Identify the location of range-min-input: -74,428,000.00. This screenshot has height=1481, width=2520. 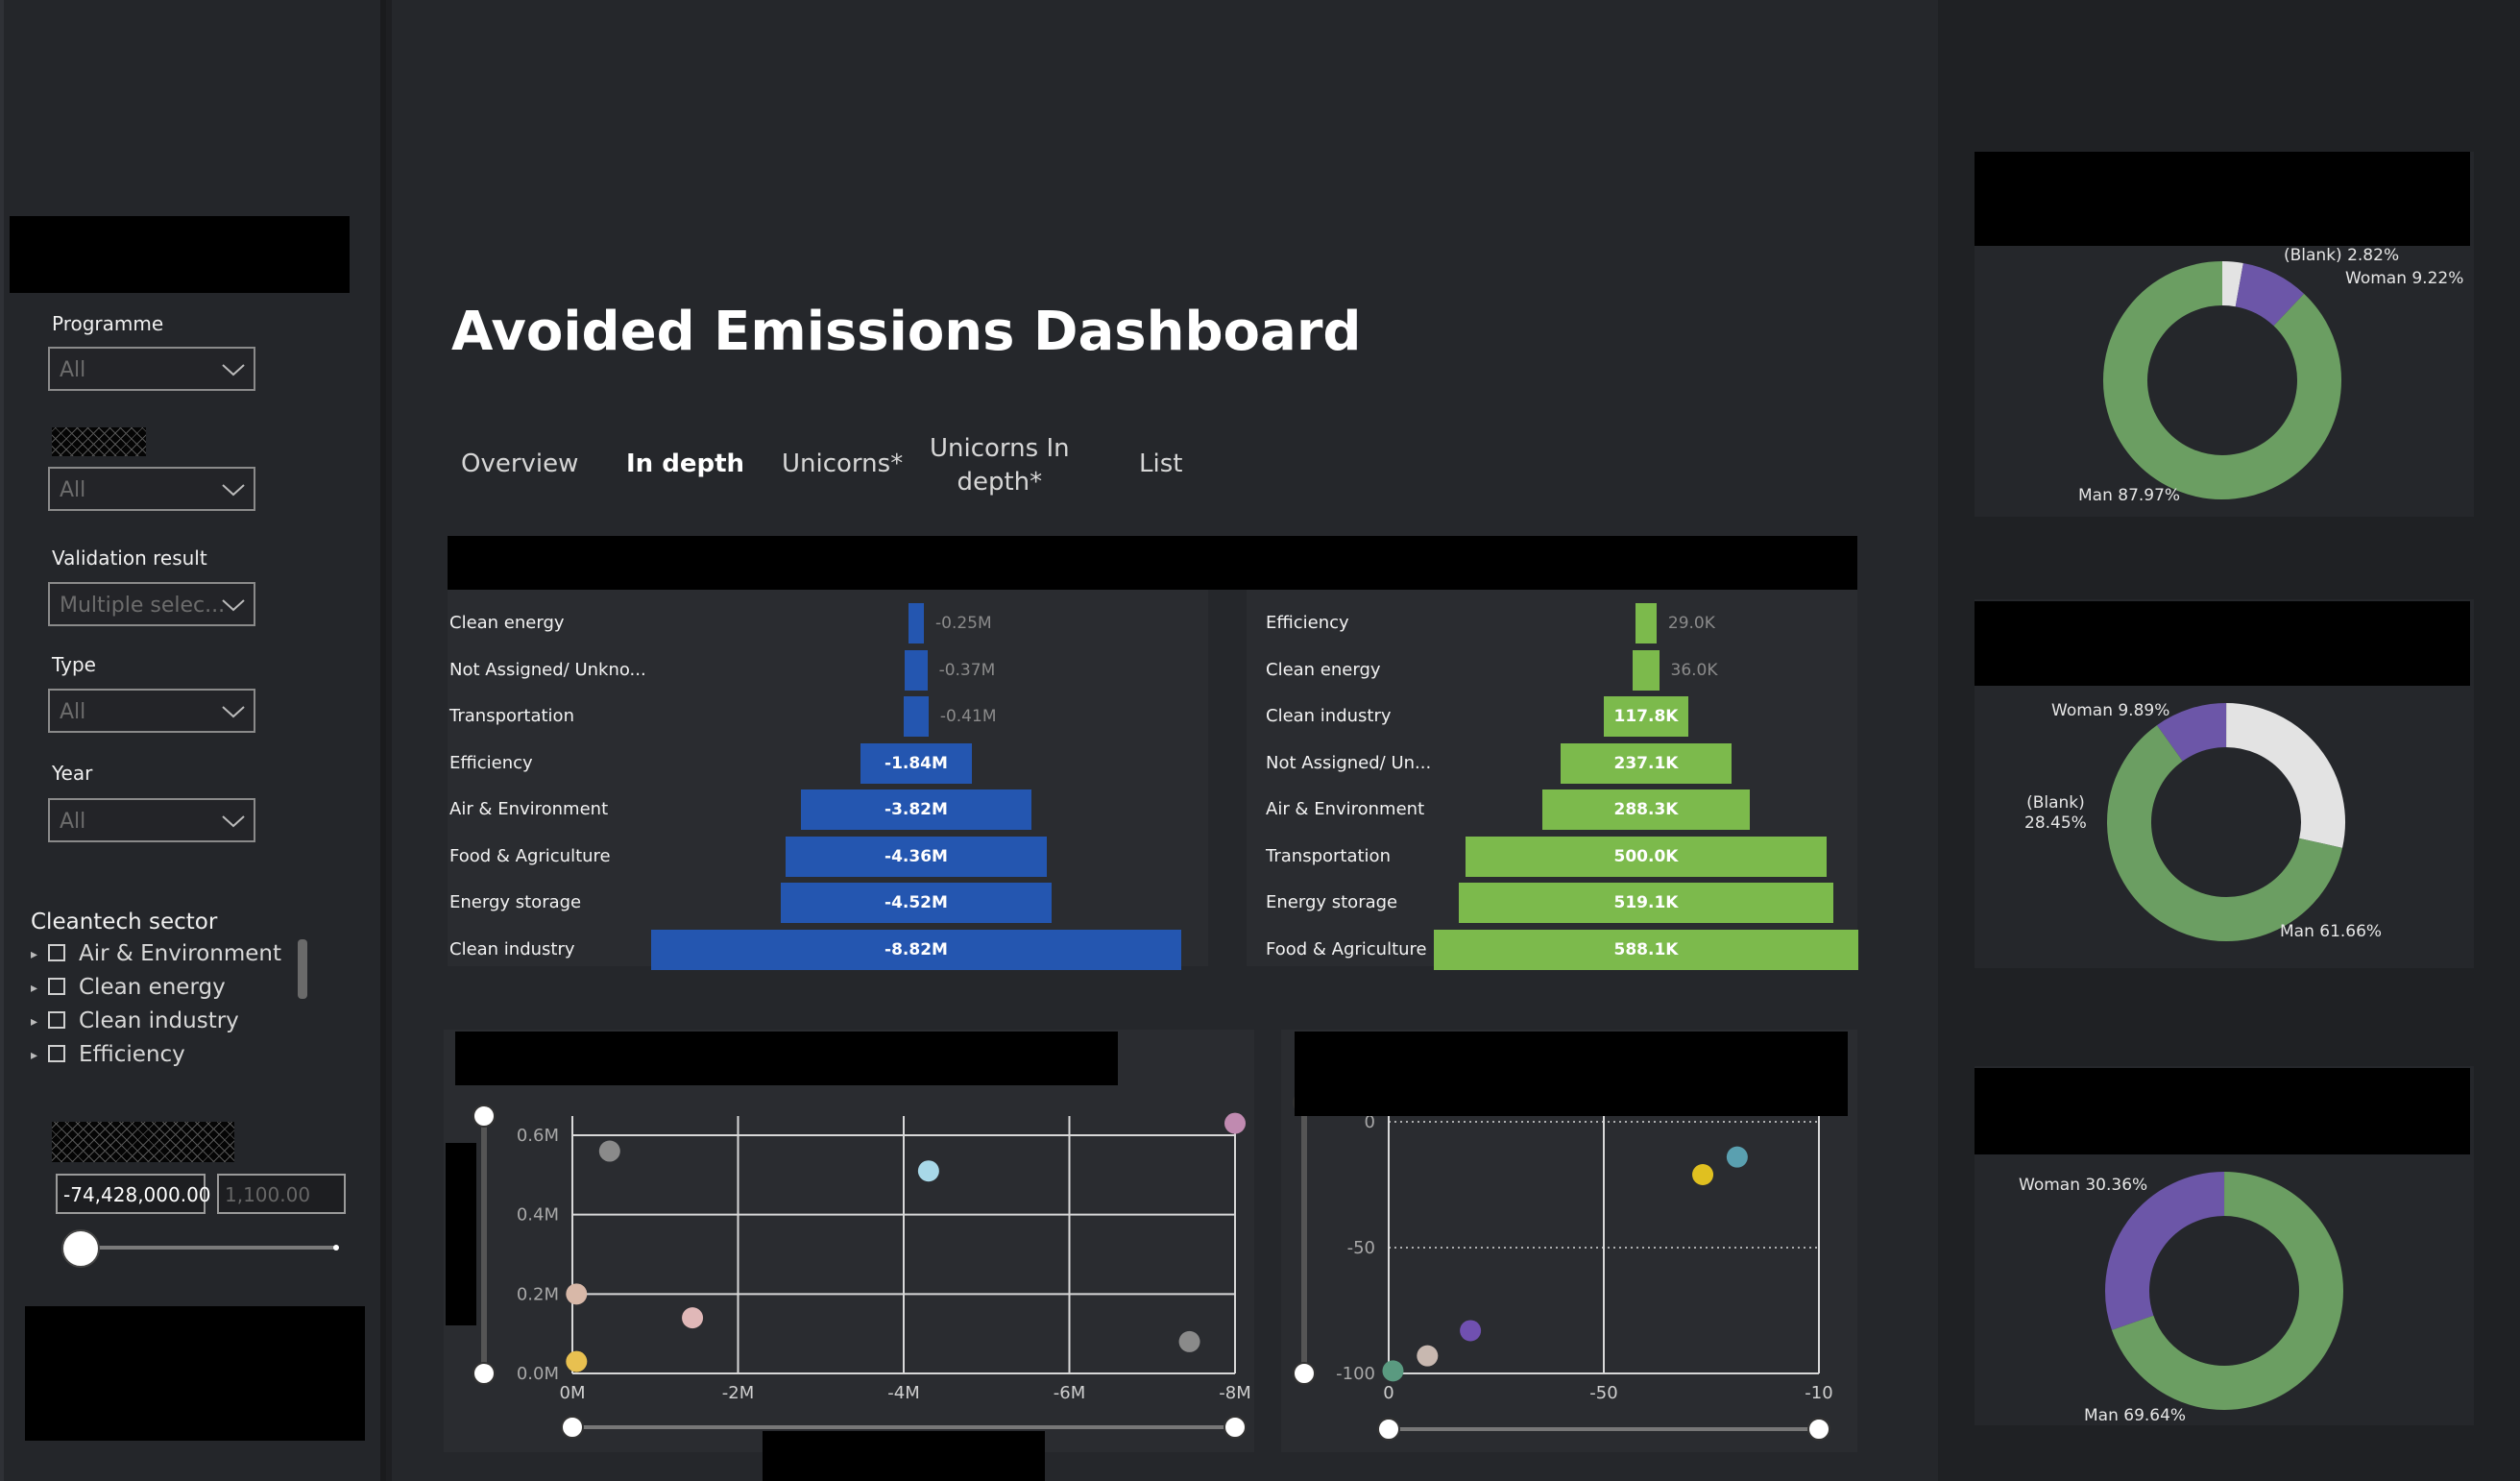
(133, 1194).